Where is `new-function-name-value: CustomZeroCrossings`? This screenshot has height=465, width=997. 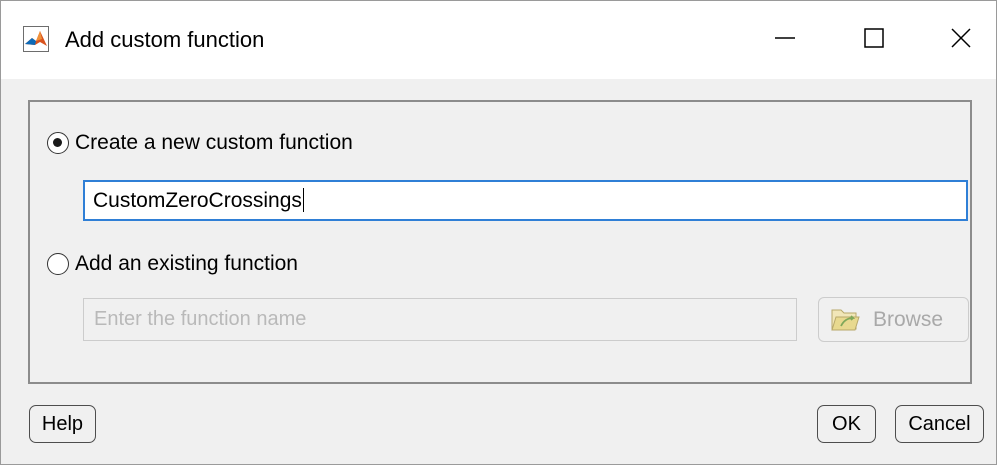
new-function-name-value: CustomZeroCrossings is located at coordinates (197, 200).